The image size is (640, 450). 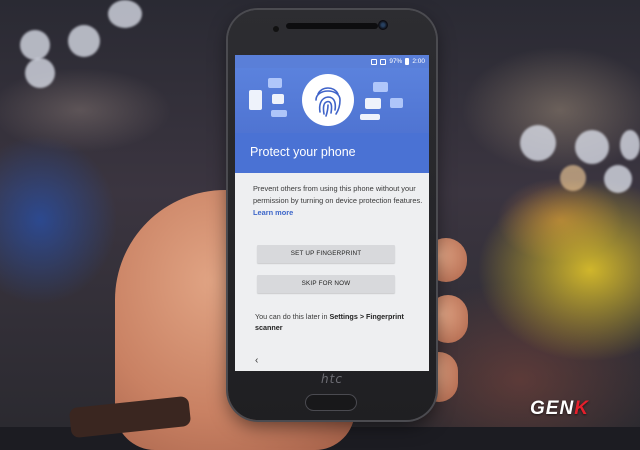 I want to click on fingerprint-icon, so click(x=328, y=102).